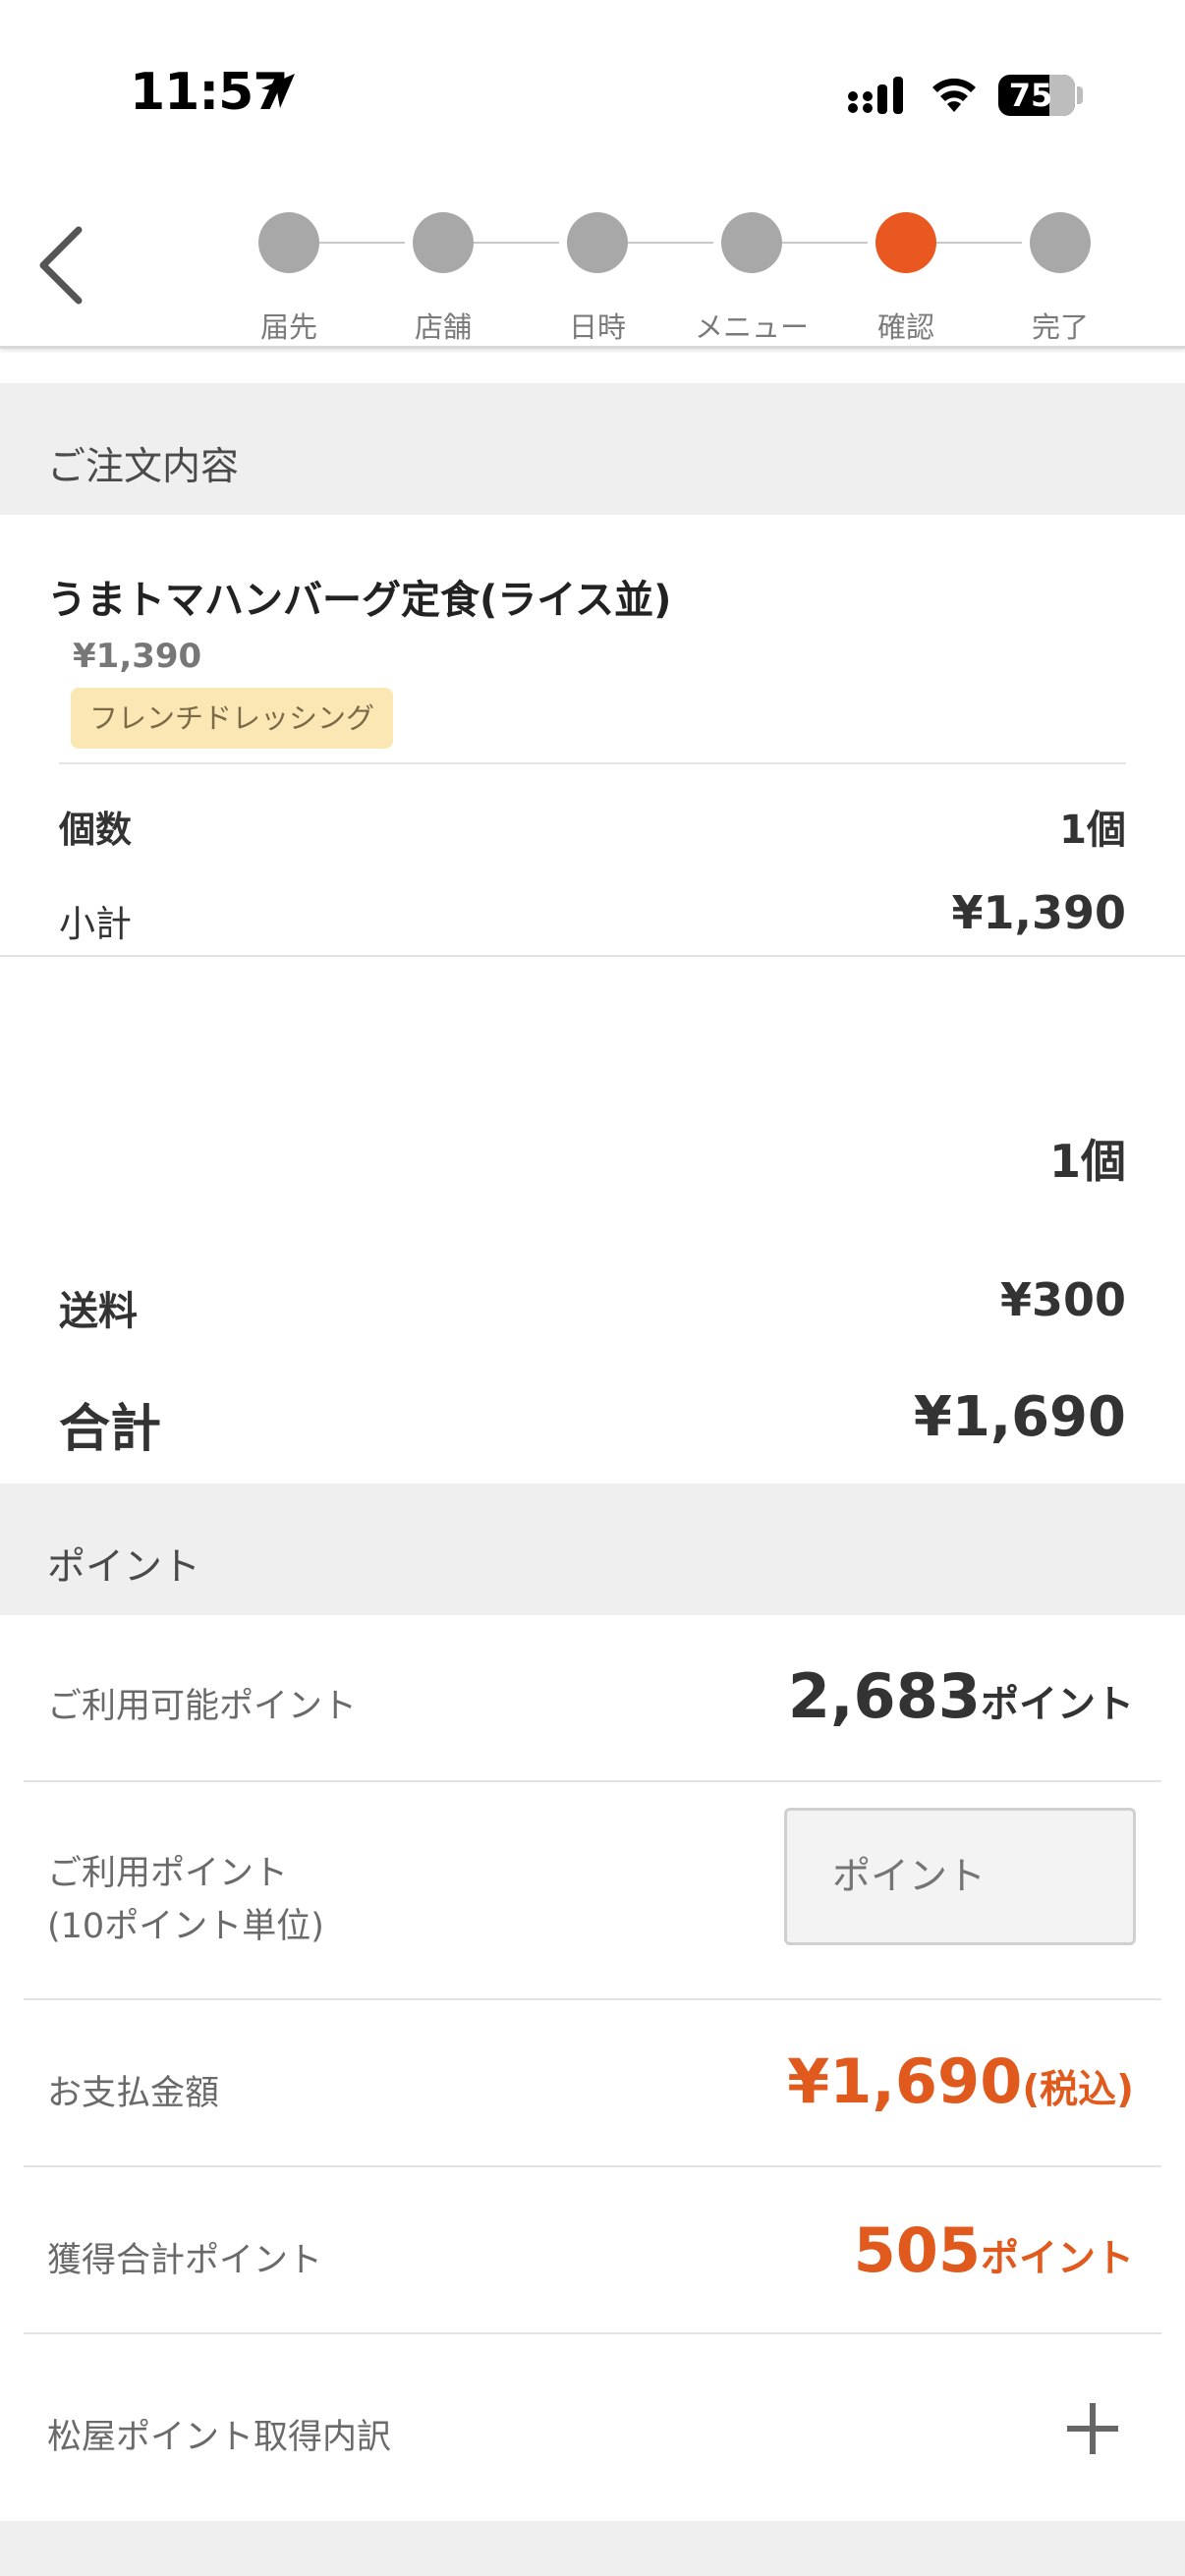 This screenshot has width=1185, height=2576. Describe the element at coordinates (1087, 1161) in the screenshot. I see `total-count: 1個` at that location.